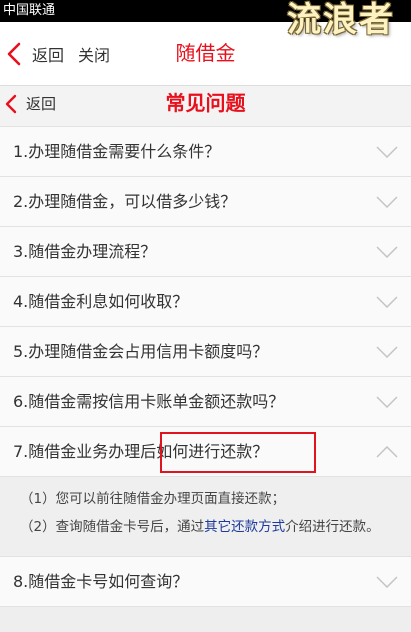 This screenshot has width=411, height=632. I want to click on faq-question: 6.随借金需按信用卡账单金额还款吗？, so click(149, 401).